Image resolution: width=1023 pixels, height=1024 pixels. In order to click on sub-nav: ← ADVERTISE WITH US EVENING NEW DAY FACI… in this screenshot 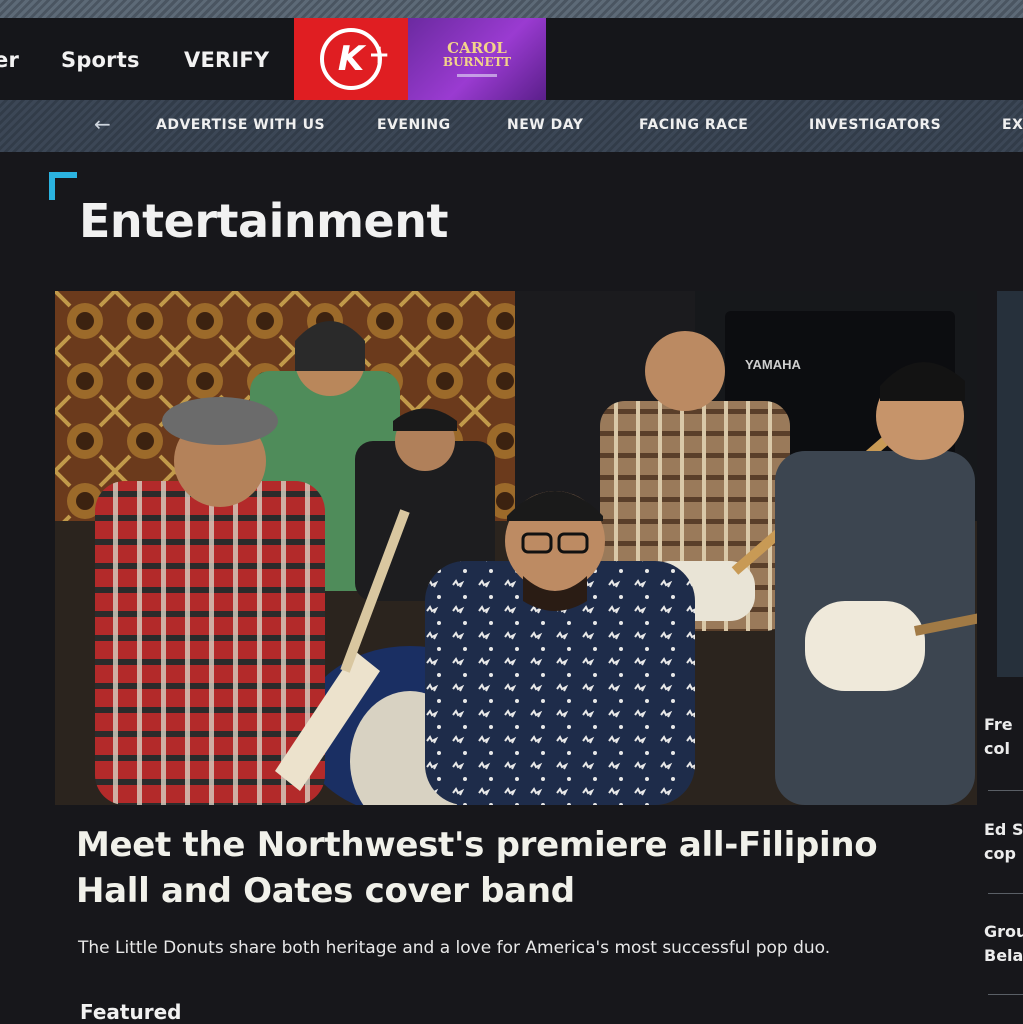, I will do `click(511, 126)`.